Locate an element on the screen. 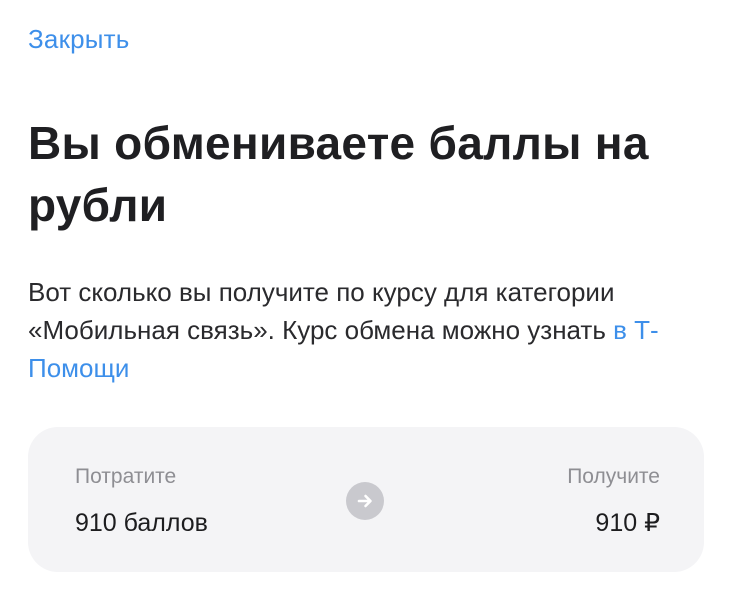 This screenshot has height=612, width=733. receive-label: Получите is located at coordinates (613, 476).